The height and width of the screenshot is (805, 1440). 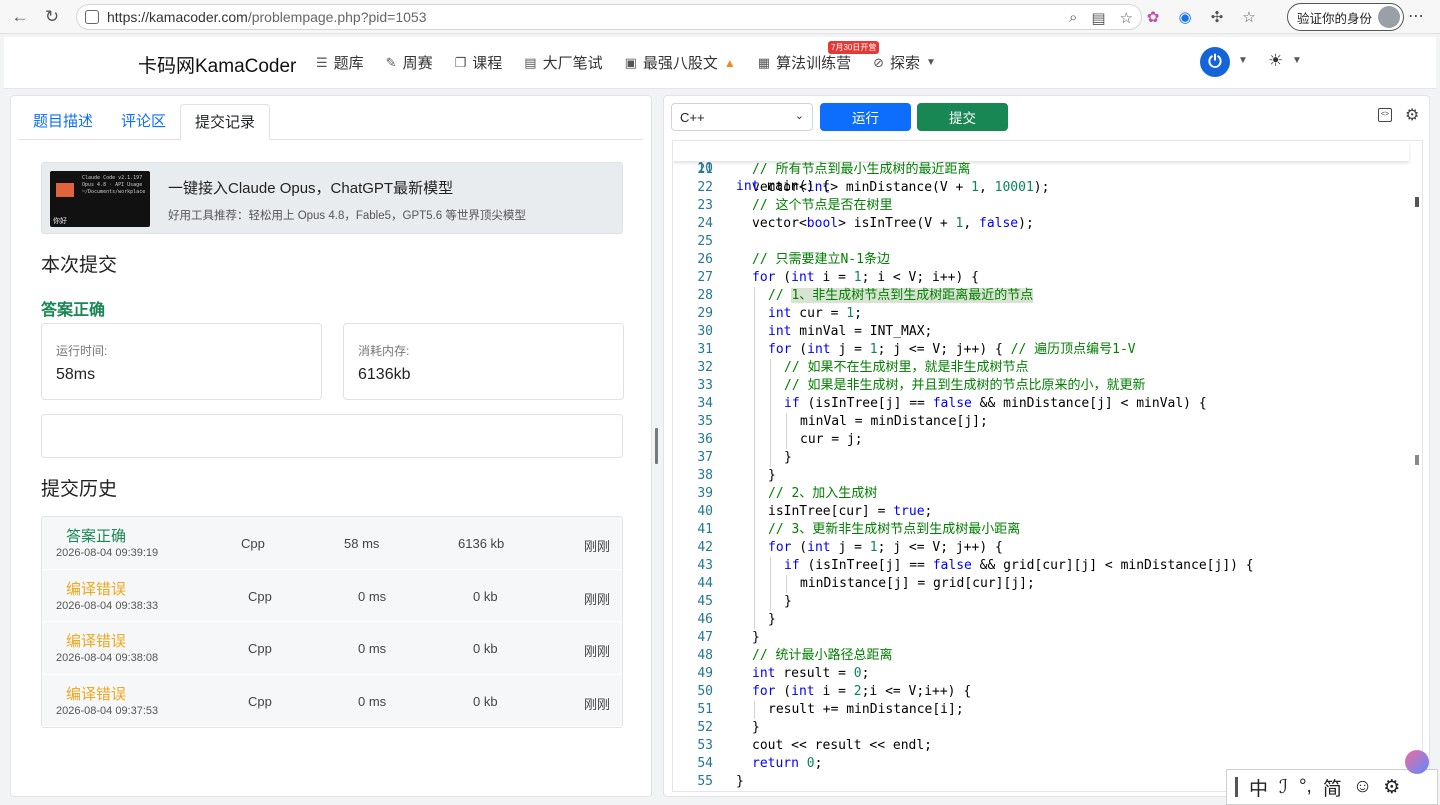 What do you see at coordinates (1041, 692) in the screenshot?
I see `code-line: 50 for (int i = 2;i <= V;i++) {` at bounding box center [1041, 692].